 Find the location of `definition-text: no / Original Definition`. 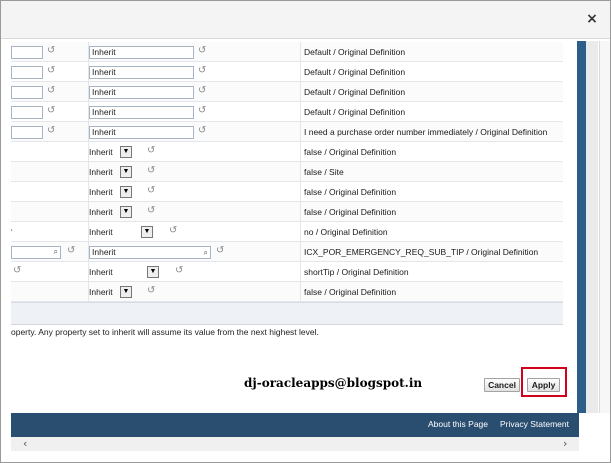

definition-text: no / Original Definition is located at coordinates (346, 232).